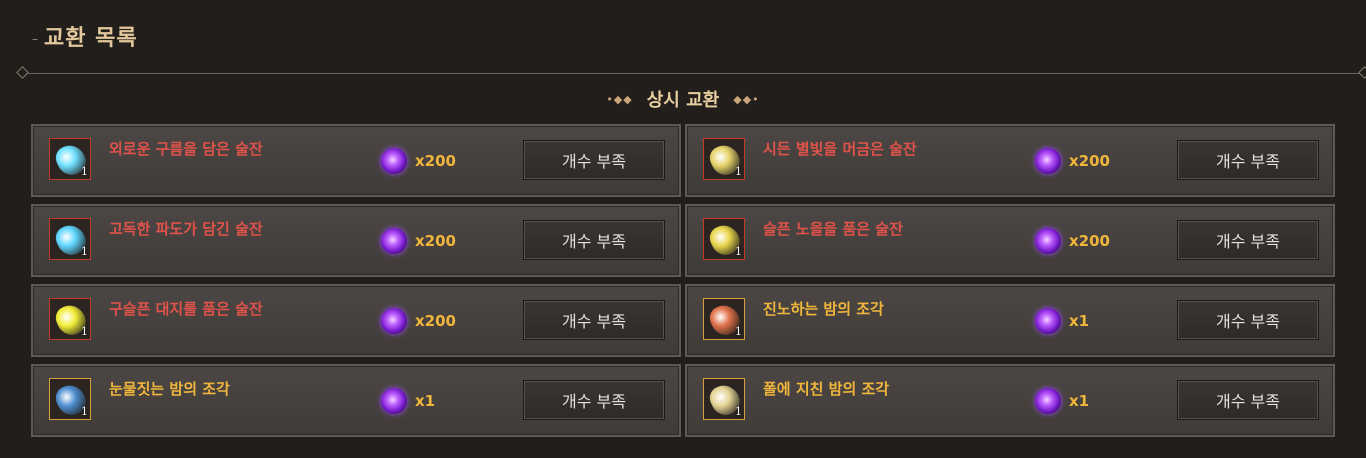  What do you see at coordinates (186, 149) in the screenshot?
I see `item-name: 외로운 구름을 담은 술잔` at bounding box center [186, 149].